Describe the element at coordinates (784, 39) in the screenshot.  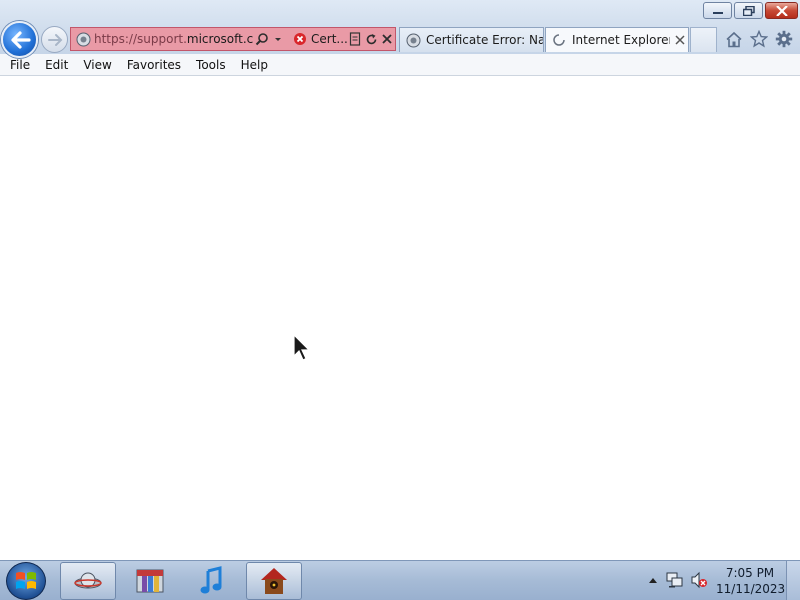
I see `settings-gear-icon` at that location.